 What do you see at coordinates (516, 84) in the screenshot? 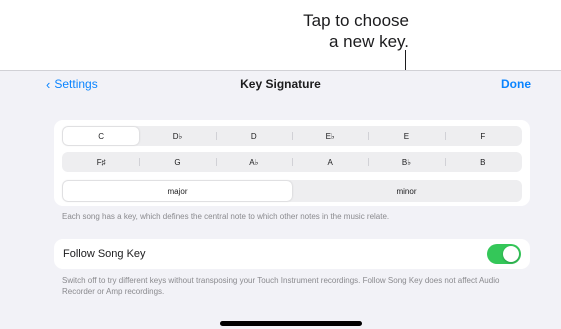
I see `done-button: Done` at bounding box center [516, 84].